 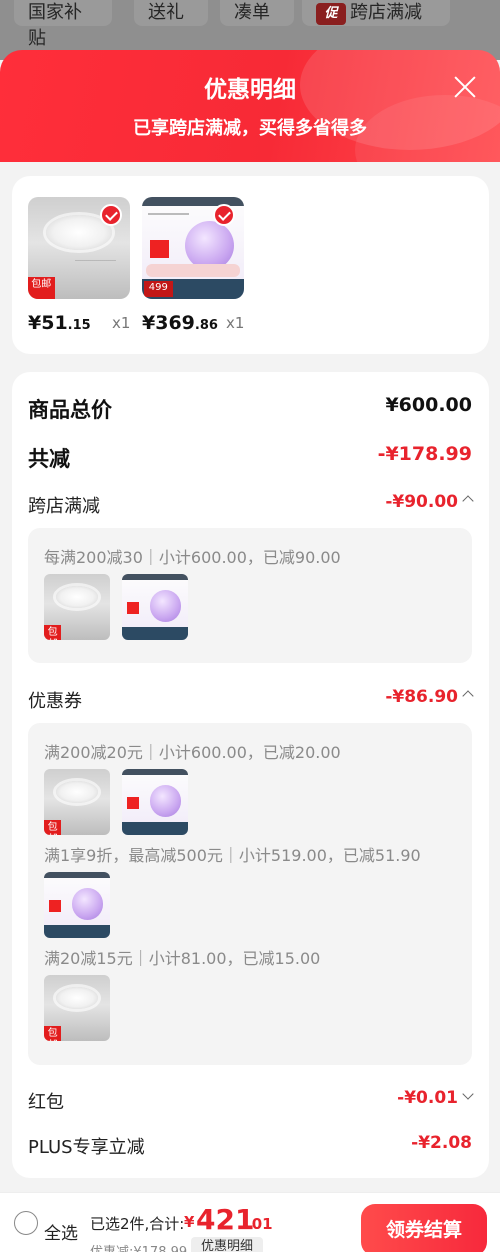 What do you see at coordinates (48, 323) in the screenshot?
I see `price-integer: ¥51` at bounding box center [48, 323].